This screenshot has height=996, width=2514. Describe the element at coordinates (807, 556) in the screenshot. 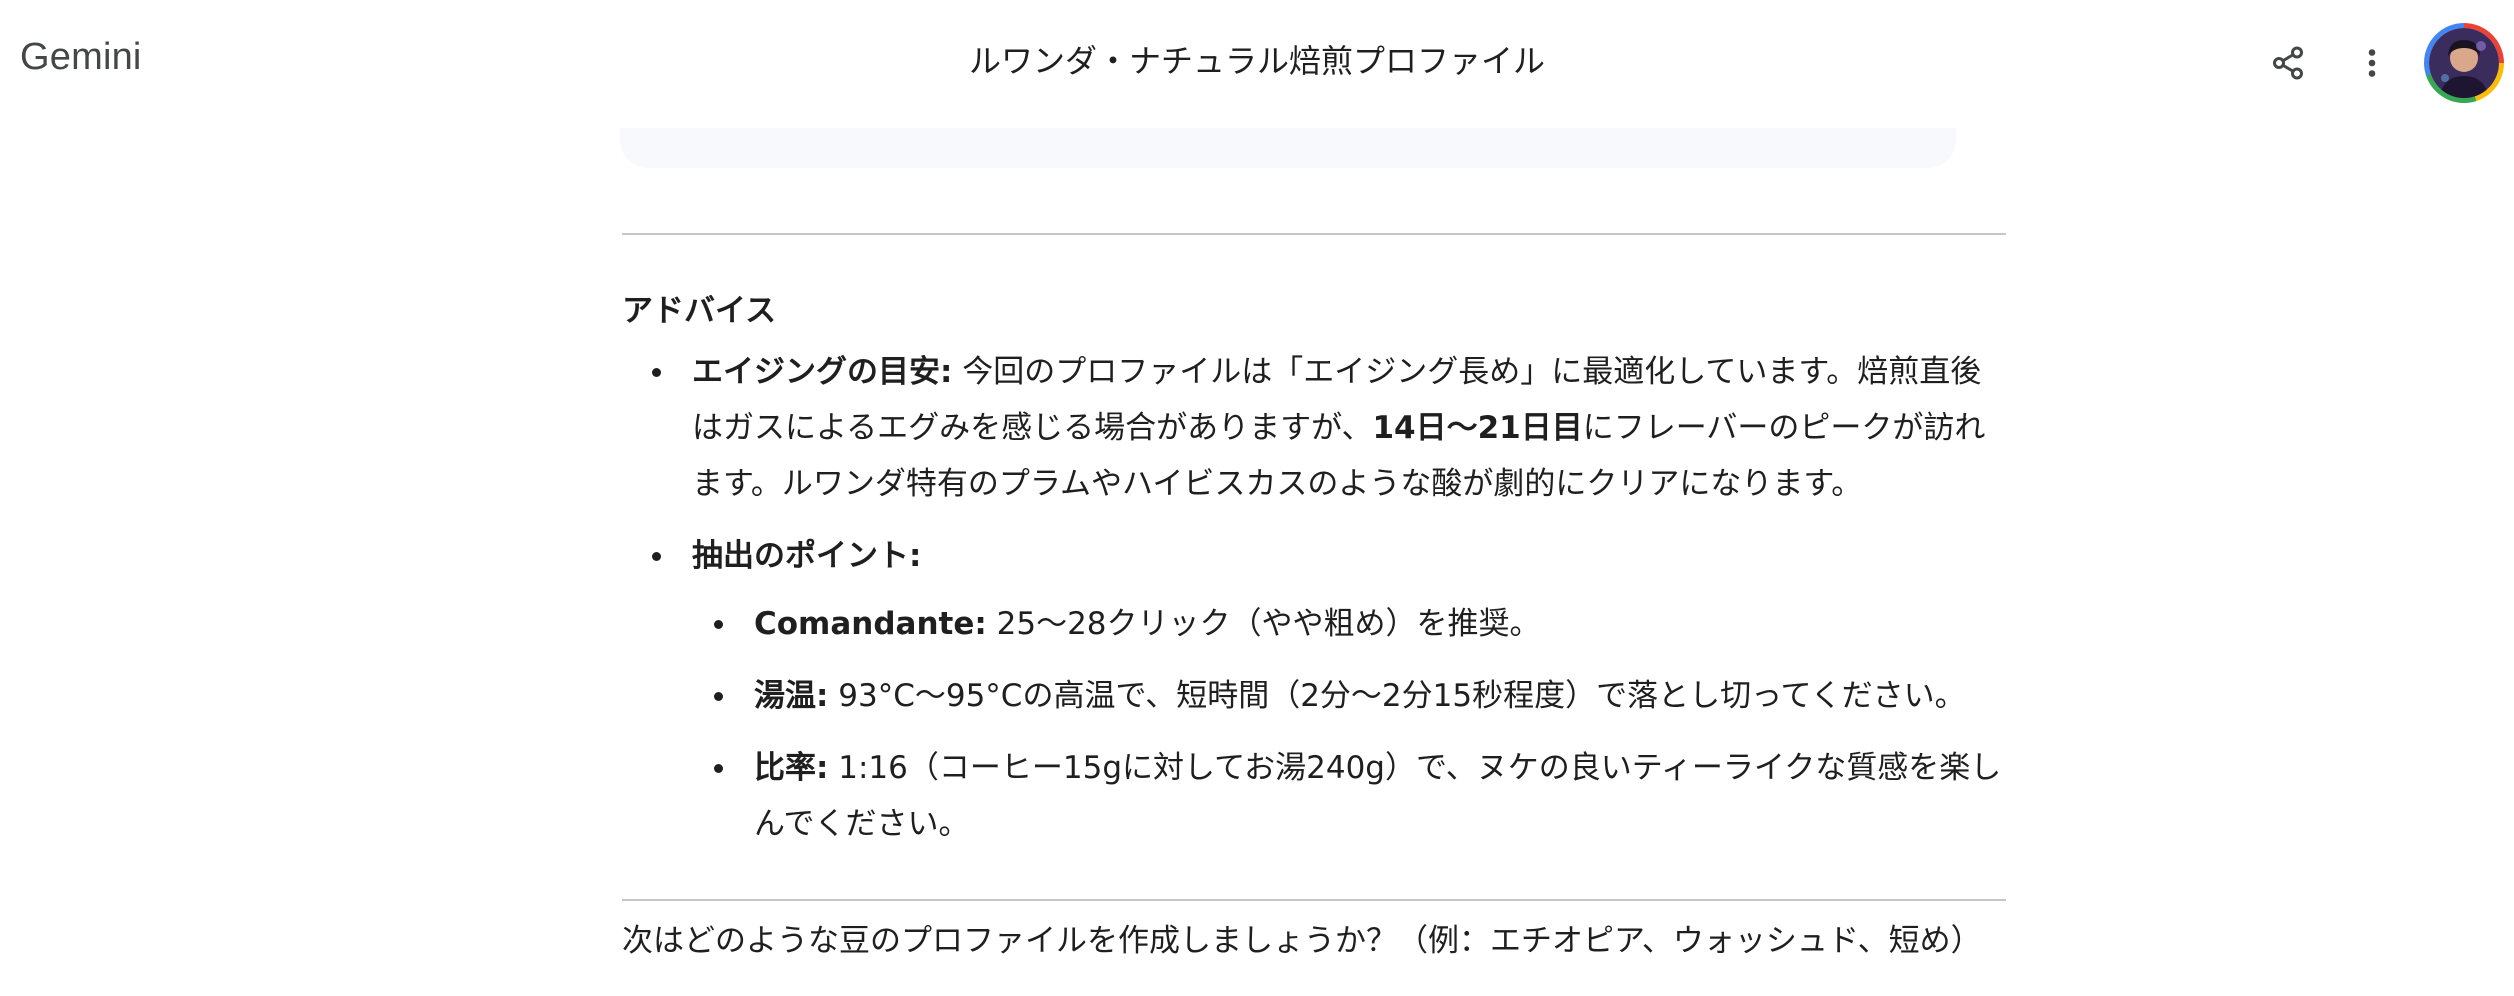

I see `extraction-label: 抽出のポイント:` at that location.